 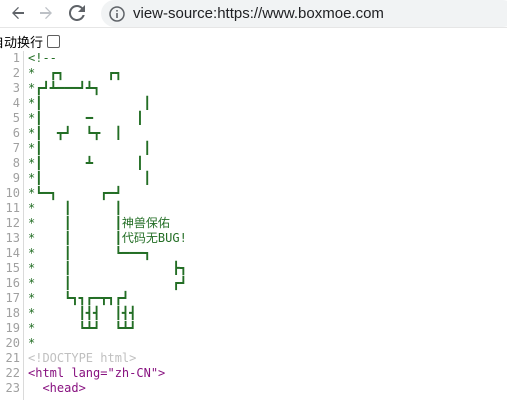 I want to click on code-text: *, so click(x=32, y=343).